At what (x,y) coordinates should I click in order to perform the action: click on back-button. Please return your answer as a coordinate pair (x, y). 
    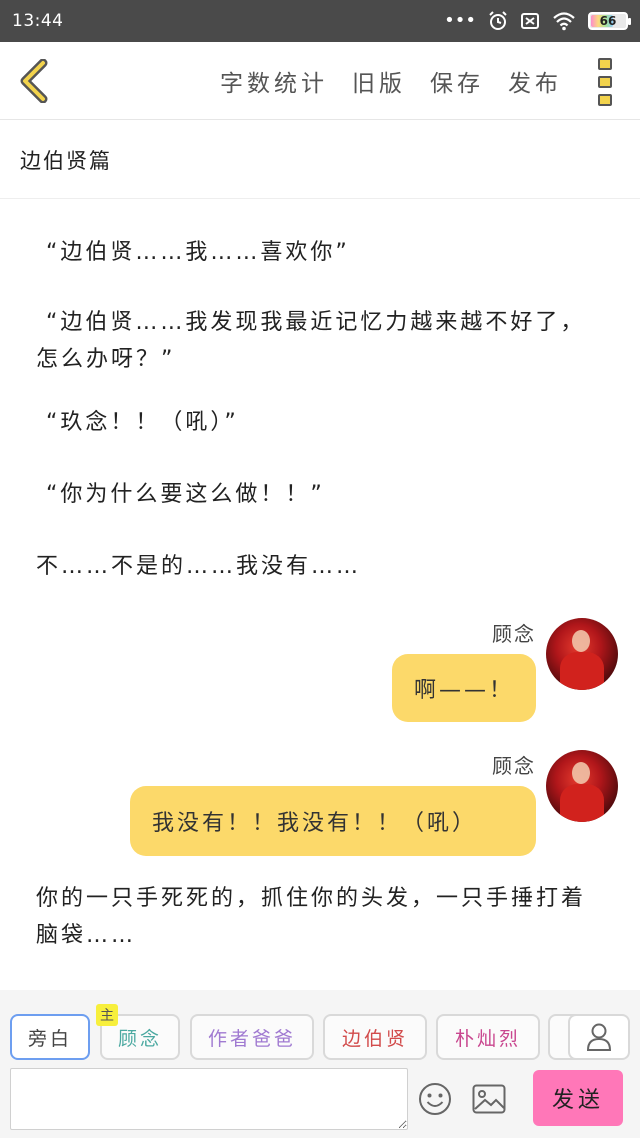
    Looking at the image, I should click on (34, 81).